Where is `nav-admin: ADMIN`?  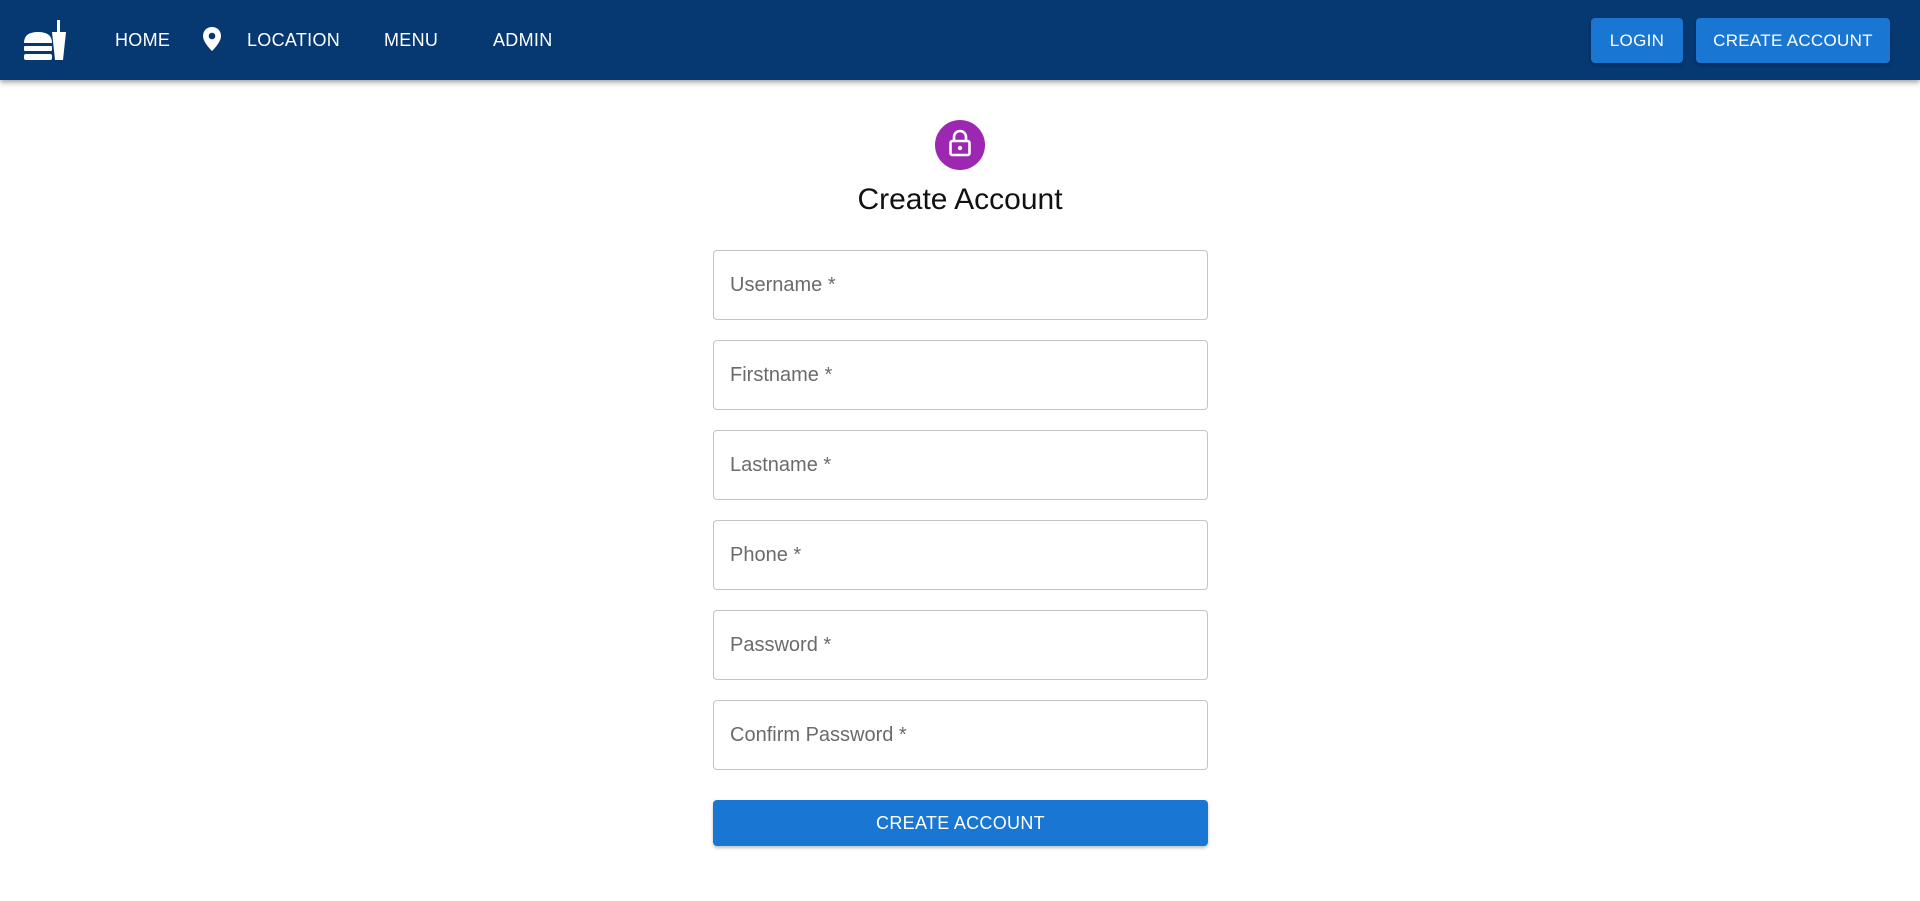 nav-admin: ADMIN is located at coordinates (523, 40).